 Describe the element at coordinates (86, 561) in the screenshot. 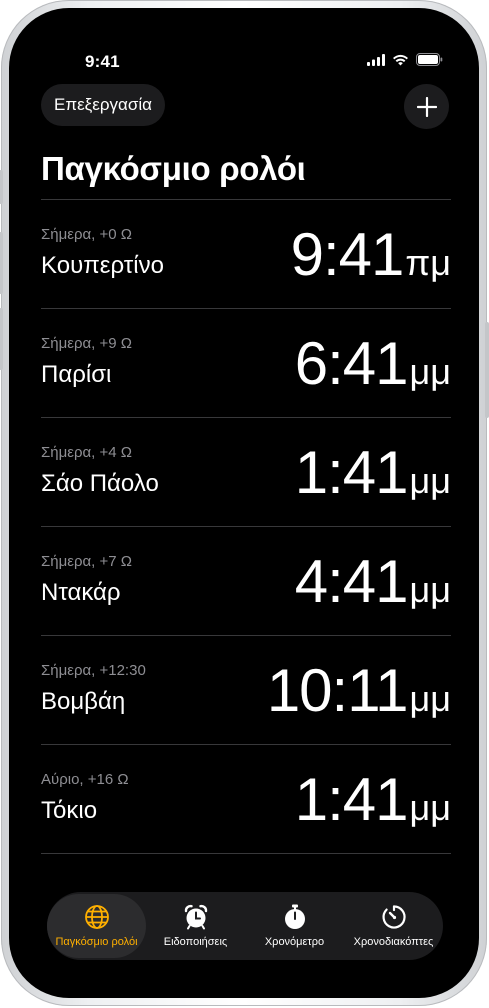

I see `time-offset: Σήμερα, +7 Ω` at that location.